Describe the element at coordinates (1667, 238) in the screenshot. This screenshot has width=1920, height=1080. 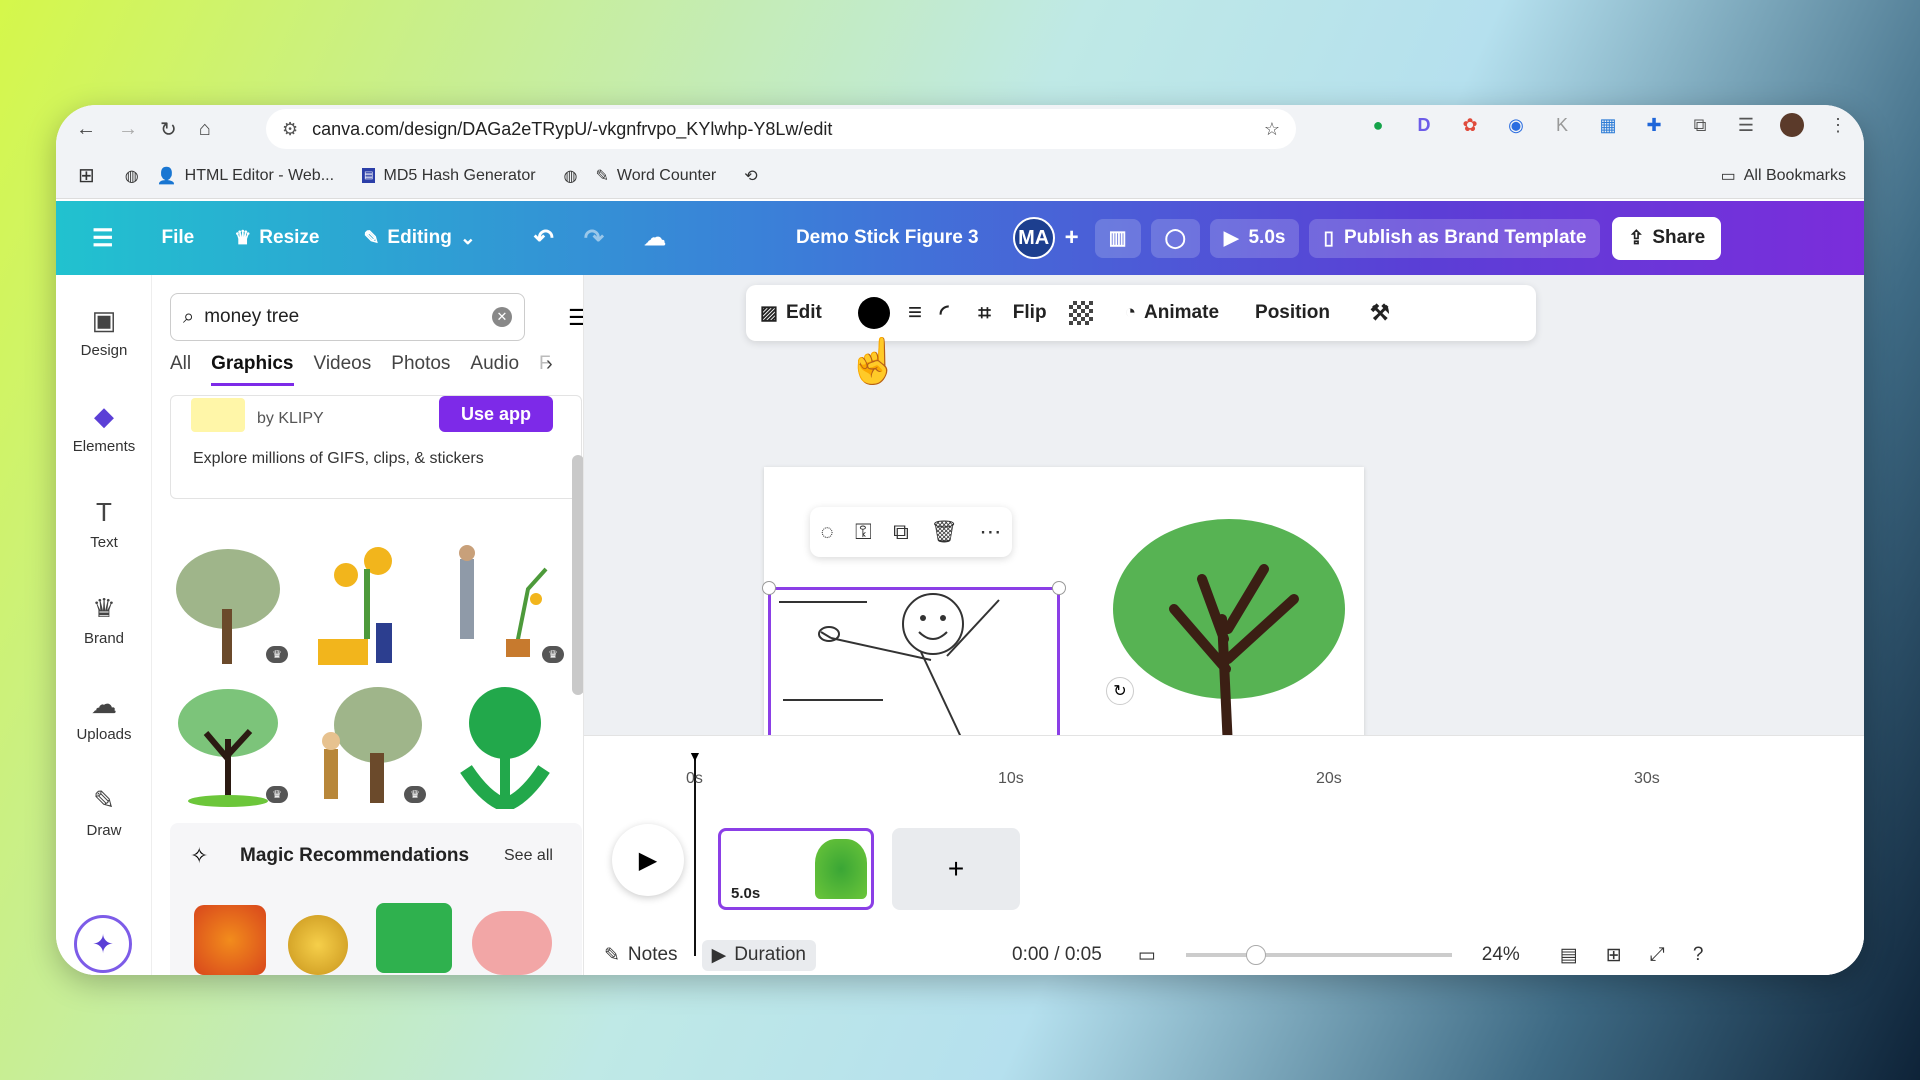
I see `share-button: ⇪ Share` at that location.